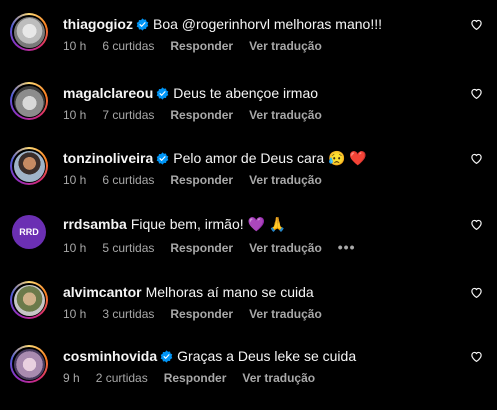  I want to click on comment-text: Melhoras aí mano se cuida, so click(229, 292).